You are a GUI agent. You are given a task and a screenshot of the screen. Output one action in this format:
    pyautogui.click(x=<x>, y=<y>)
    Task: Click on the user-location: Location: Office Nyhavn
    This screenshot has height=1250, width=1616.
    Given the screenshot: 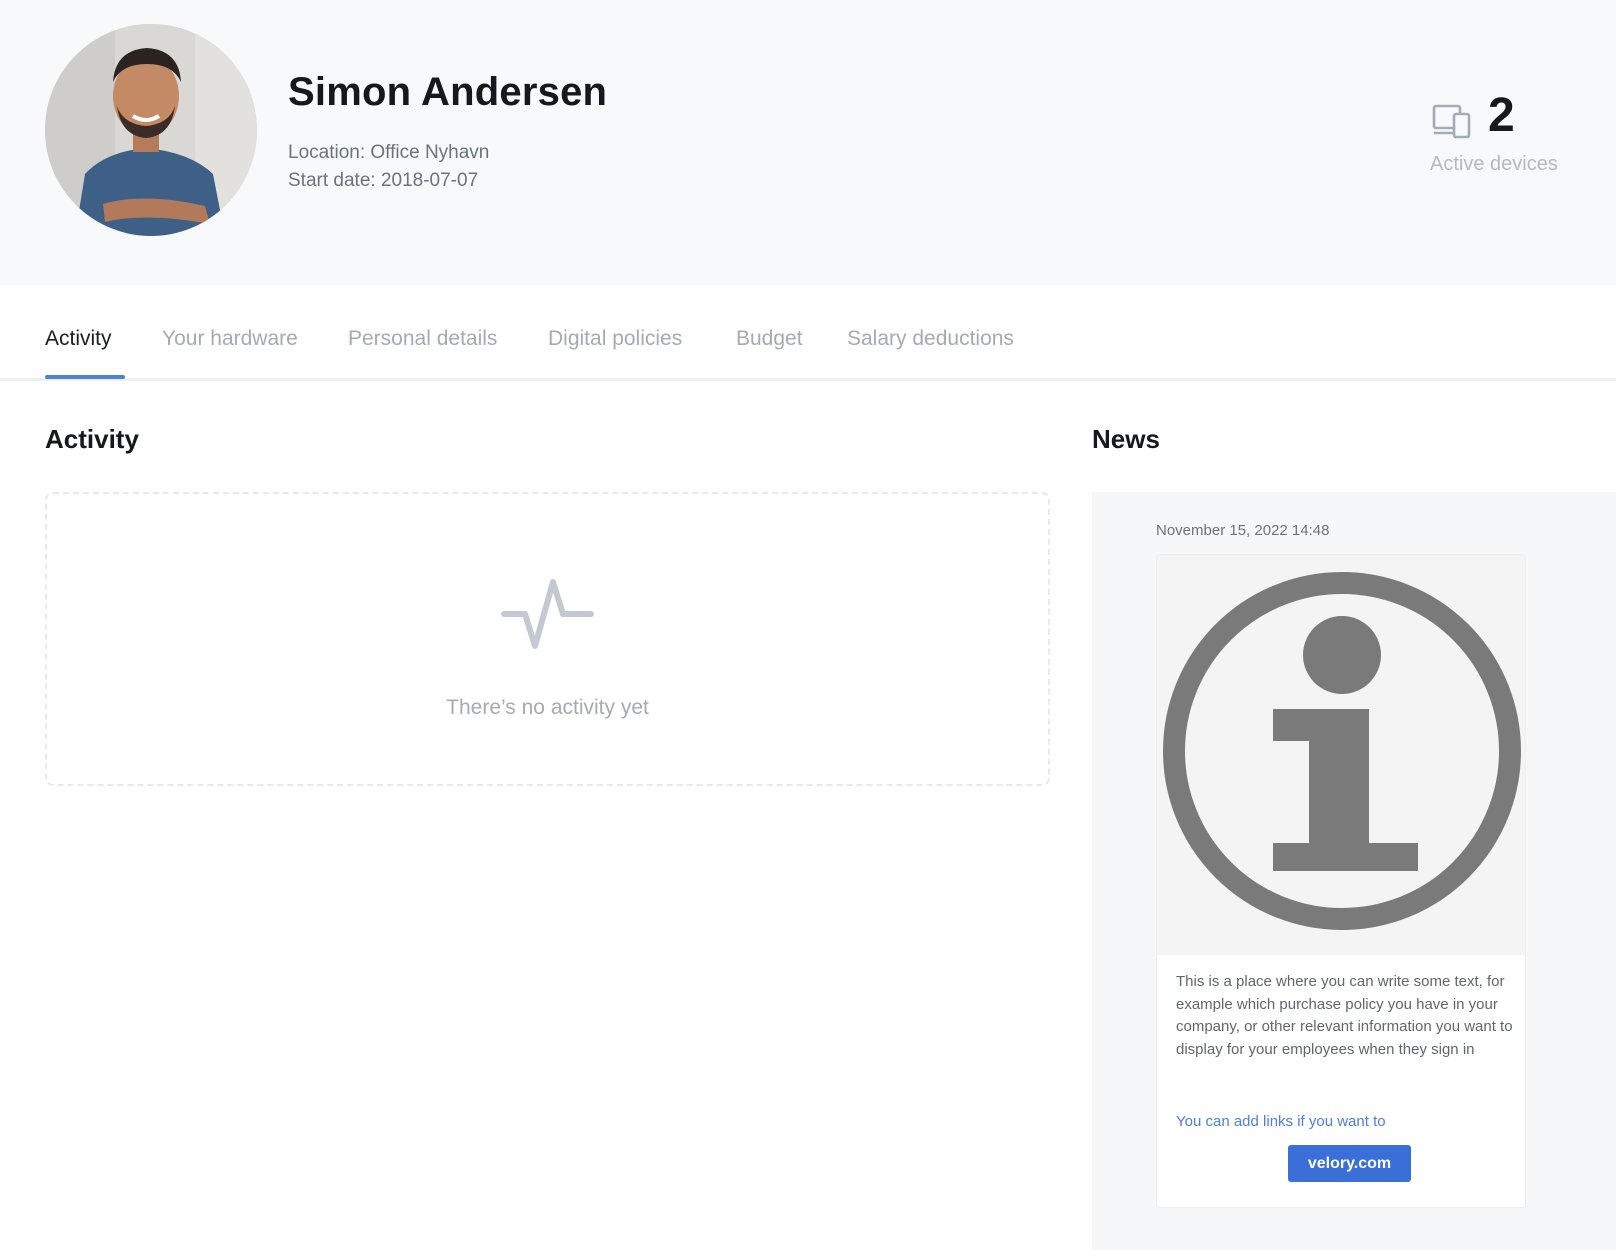 What is the action you would take?
    pyautogui.click(x=389, y=152)
    